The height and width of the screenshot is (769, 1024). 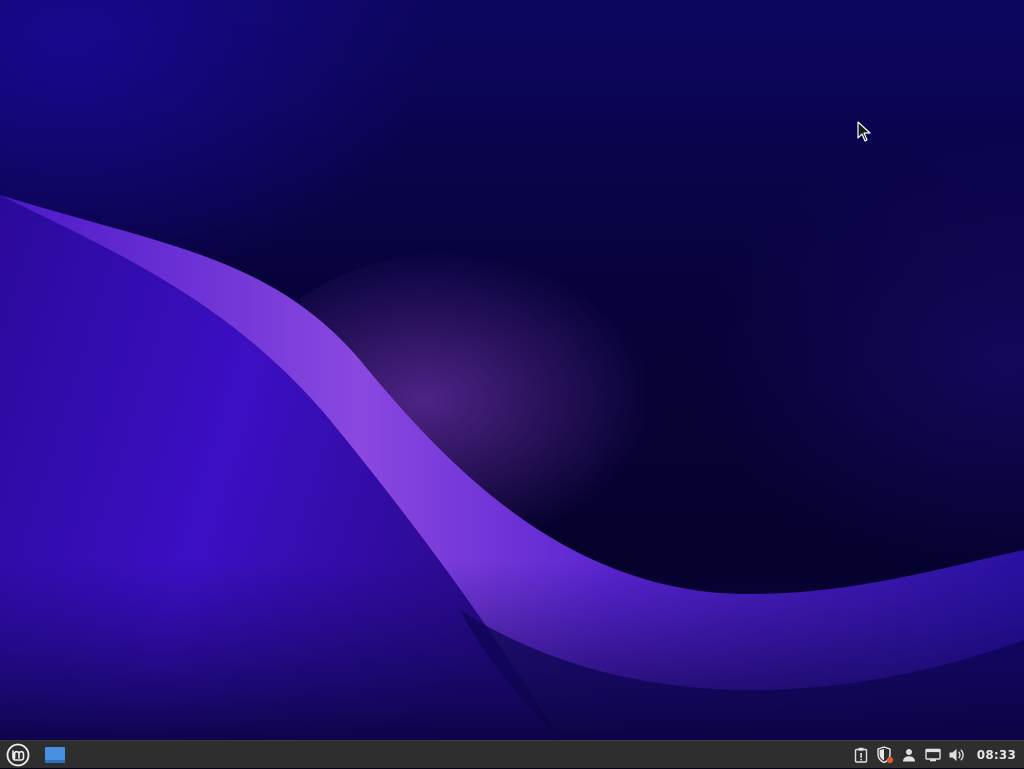 I want to click on show-desktop-button, so click(x=55, y=755).